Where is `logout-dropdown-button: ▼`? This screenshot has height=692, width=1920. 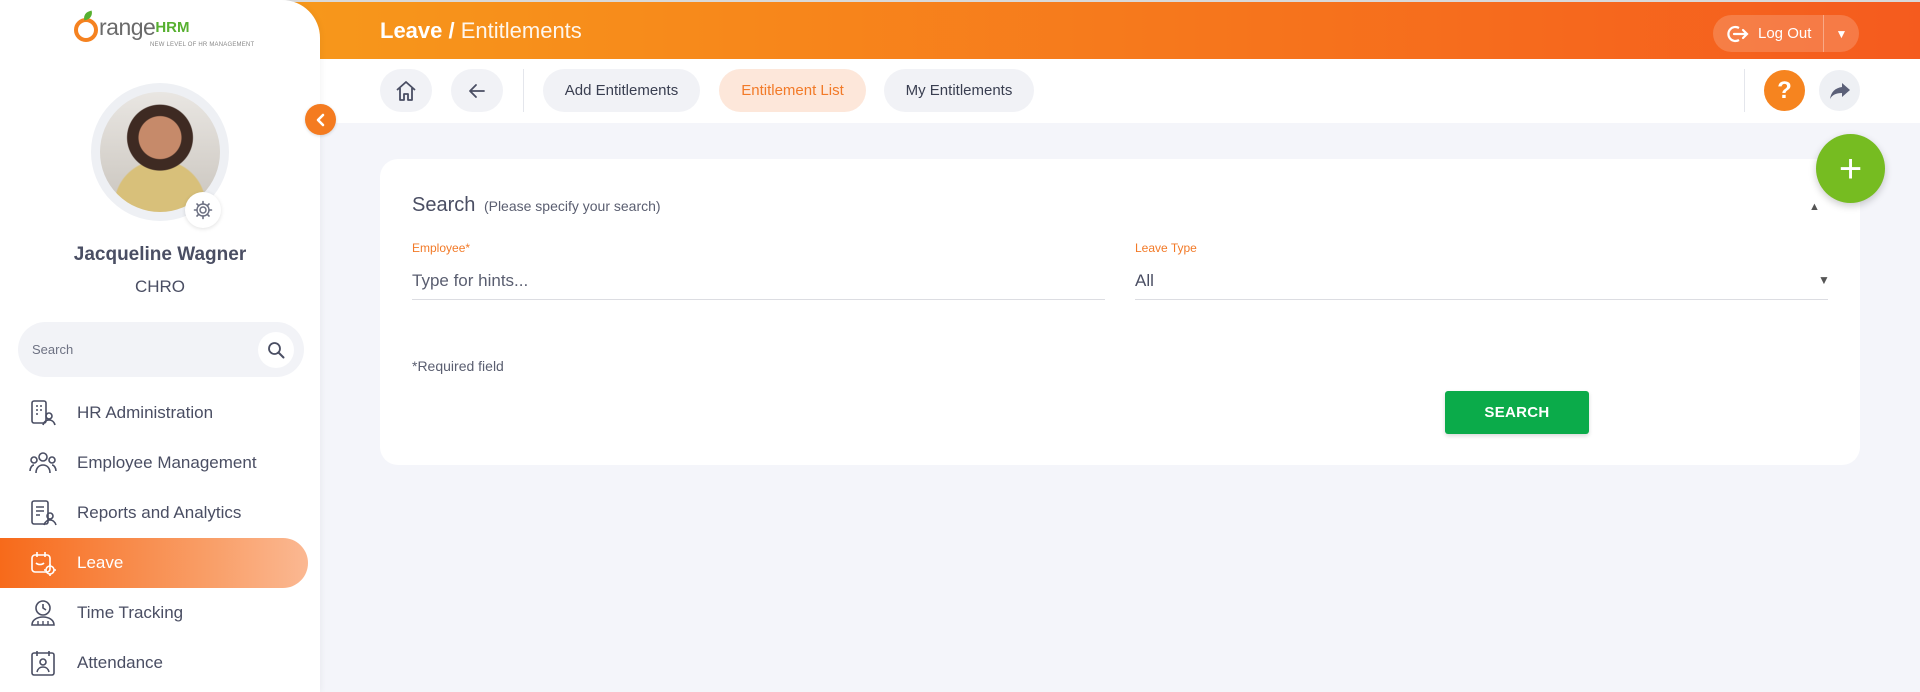 logout-dropdown-button: ▼ is located at coordinates (1841, 34).